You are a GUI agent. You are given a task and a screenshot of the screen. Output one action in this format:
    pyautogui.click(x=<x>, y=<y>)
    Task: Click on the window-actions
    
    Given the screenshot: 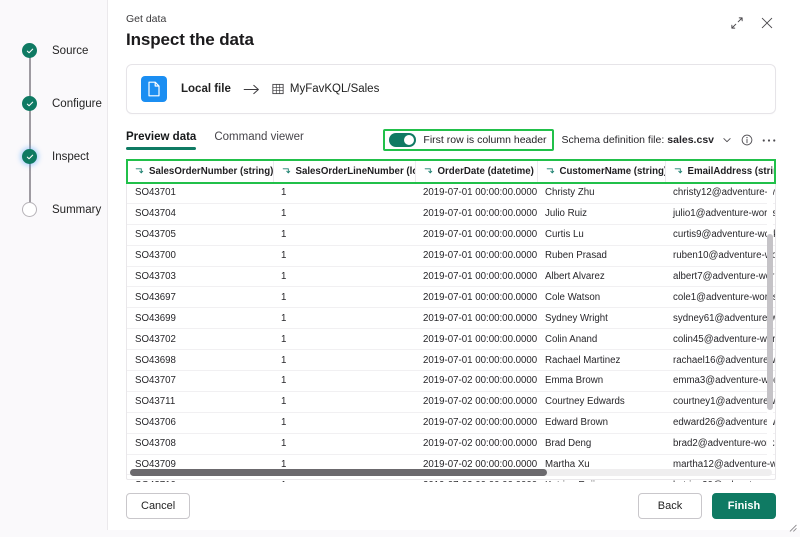 What is the action you would take?
    pyautogui.click(x=752, y=22)
    